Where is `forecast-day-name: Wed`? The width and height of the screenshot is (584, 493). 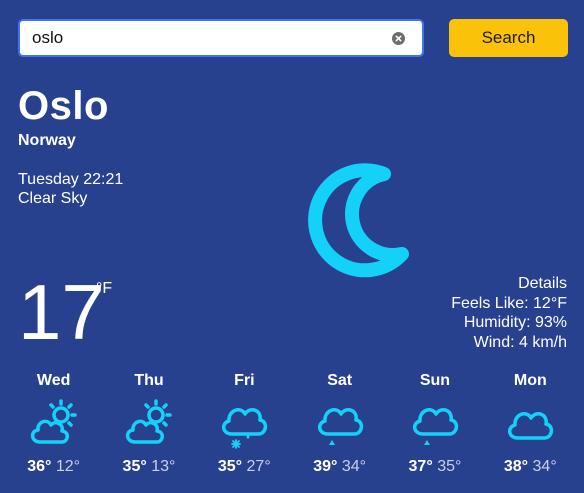
forecast-day-name: Wed is located at coordinates (53, 380).